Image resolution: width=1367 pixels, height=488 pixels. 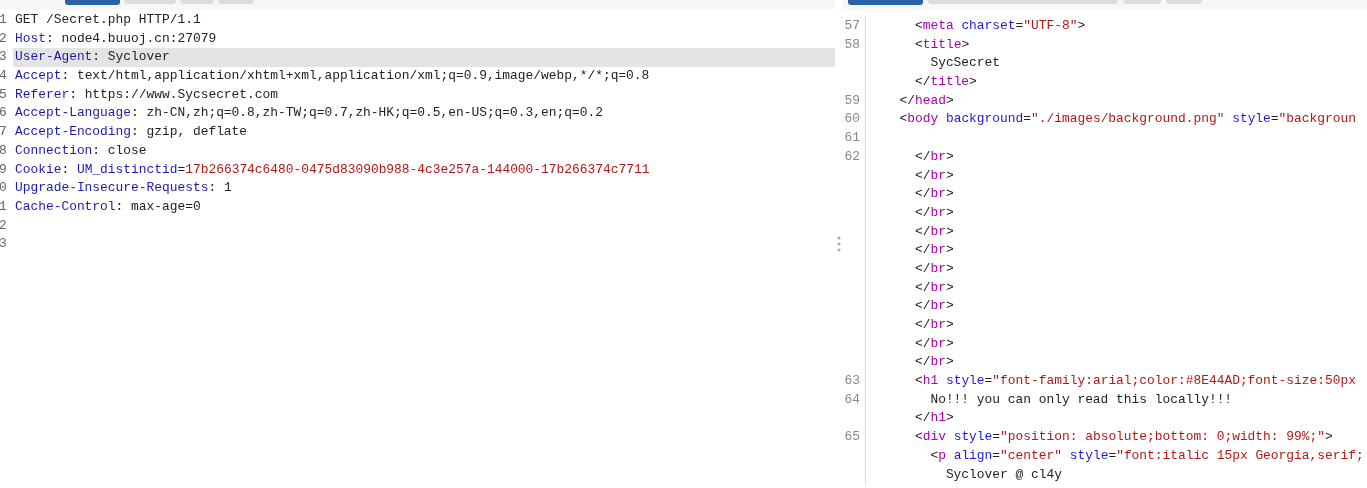 What do you see at coordinates (854, 120) in the screenshot?
I see `line-number: 60` at bounding box center [854, 120].